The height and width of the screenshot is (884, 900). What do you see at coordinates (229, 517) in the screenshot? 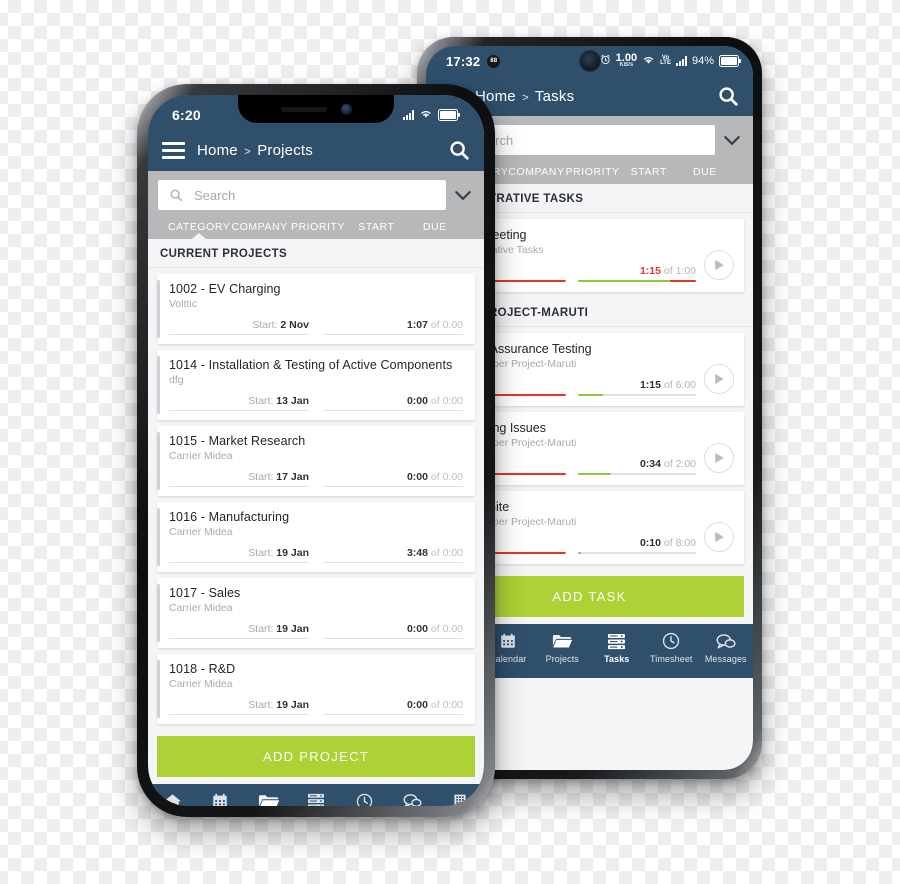
I see `project-title: 1016 - Manufacturing` at bounding box center [229, 517].